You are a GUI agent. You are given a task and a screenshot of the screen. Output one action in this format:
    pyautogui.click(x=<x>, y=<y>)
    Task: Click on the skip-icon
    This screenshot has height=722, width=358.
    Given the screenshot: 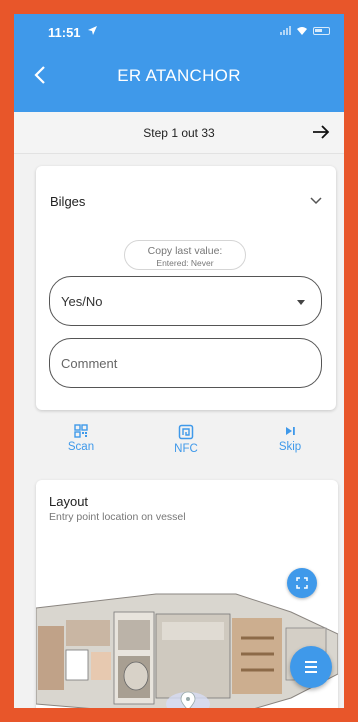 What is the action you would take?
    pyautogui.click(x=290, y=431)
    